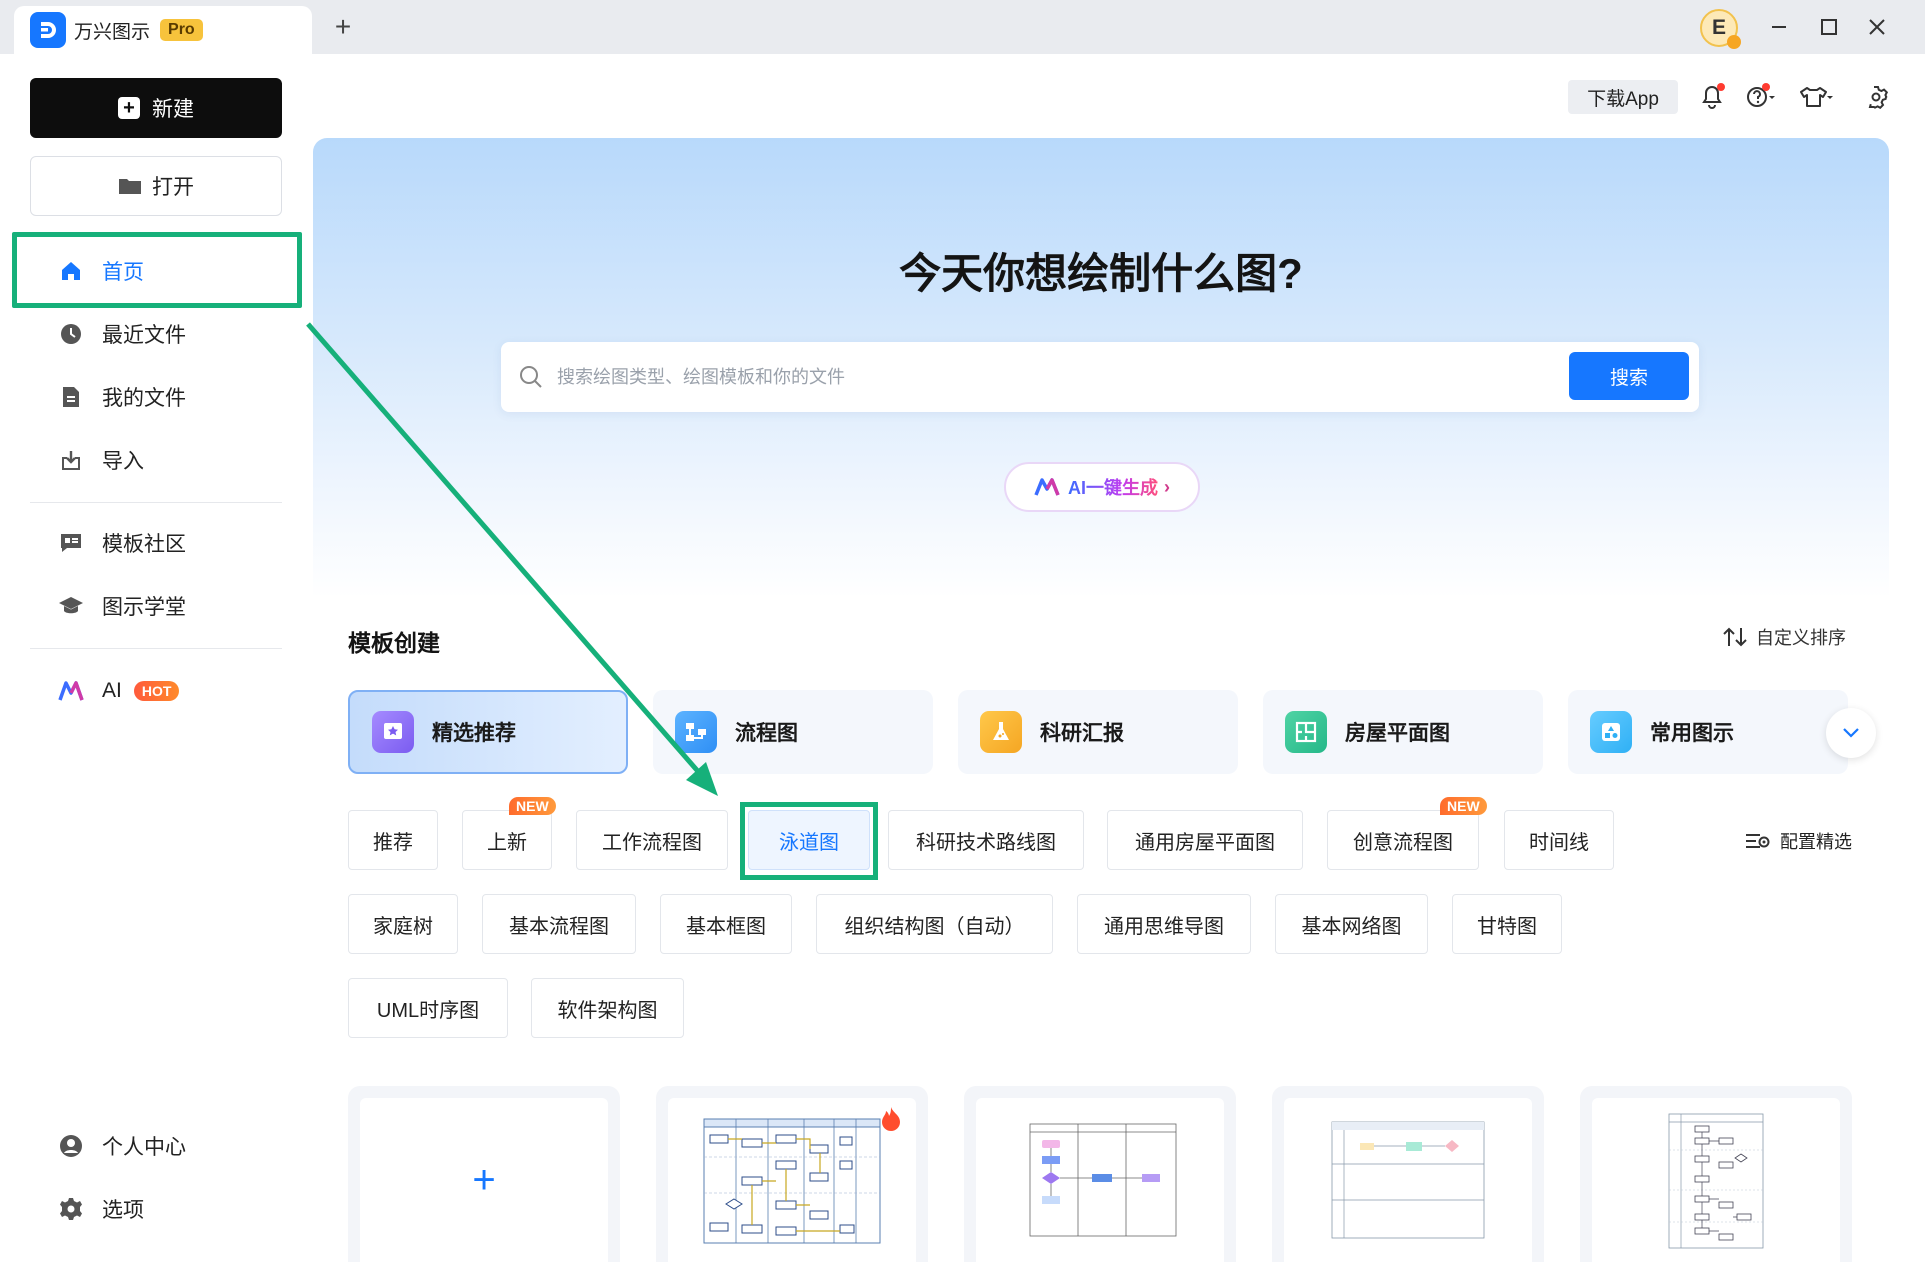 The height and width of the screenshot is (1262, 1925). What do you see at coordinates (891, 1119) in the screenshot?
I see `fire-icon` at bounding box center [891, 1119].